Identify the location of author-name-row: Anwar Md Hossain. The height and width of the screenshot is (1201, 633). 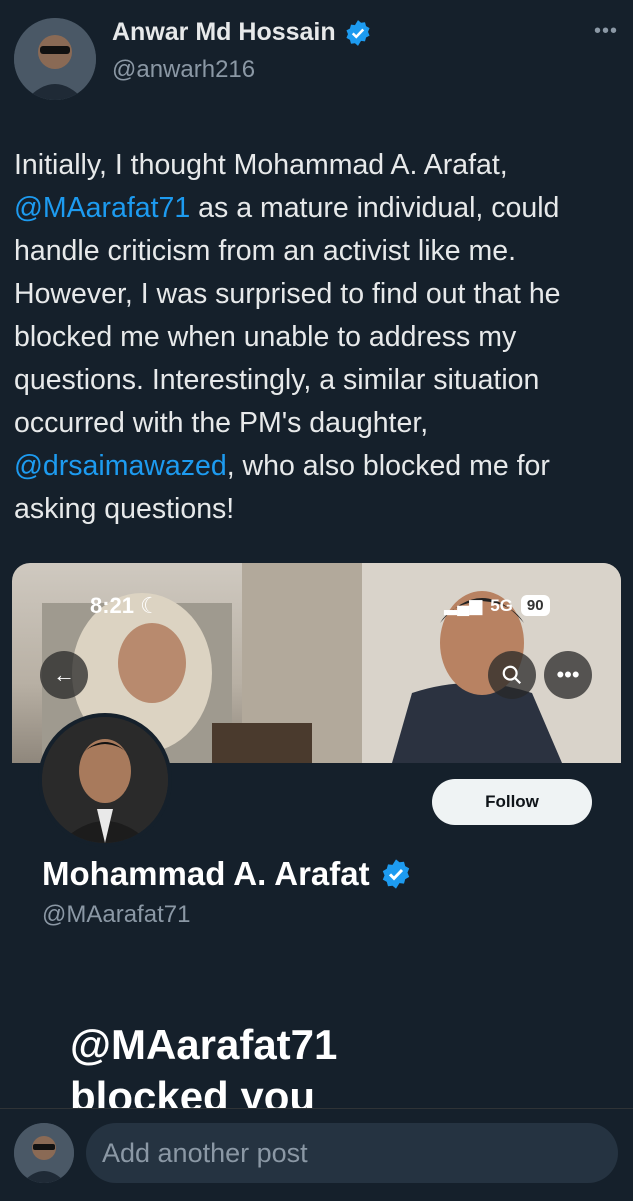
(242, 32).